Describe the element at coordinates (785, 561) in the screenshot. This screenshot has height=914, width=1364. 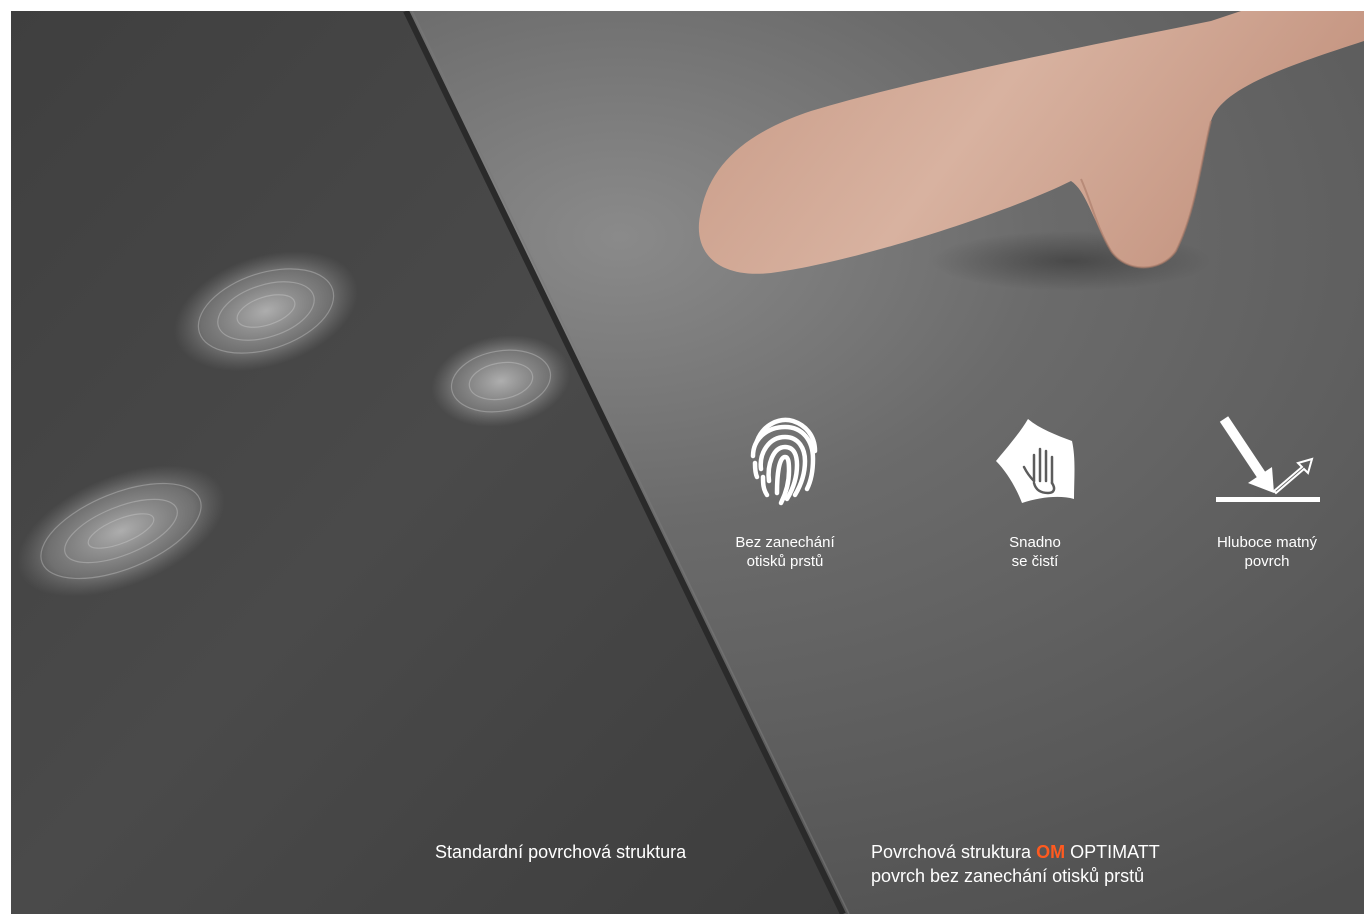
I see `feature-label-line2: otisků prstů` at that location.